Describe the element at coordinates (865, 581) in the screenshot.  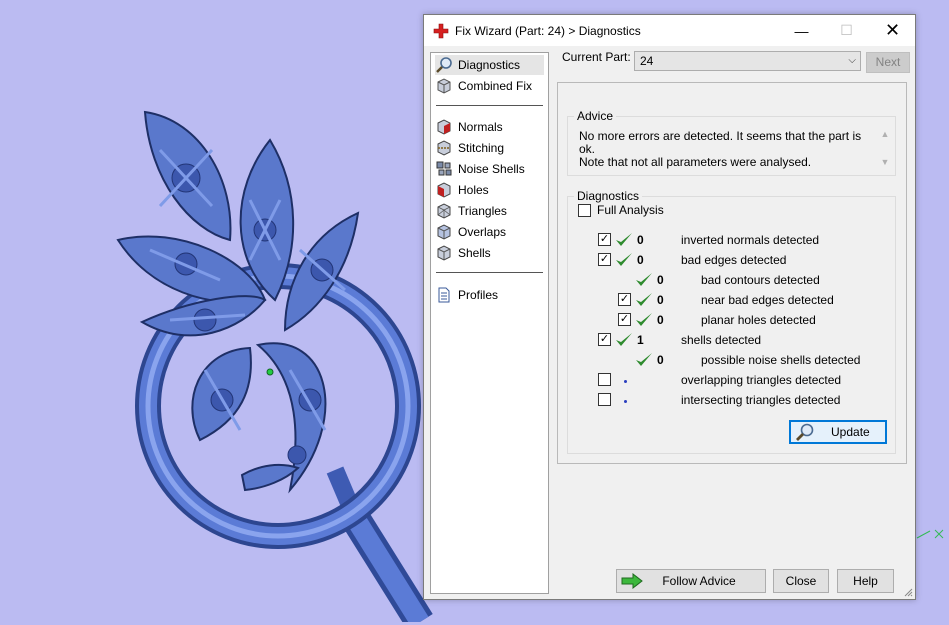
I see `help-button: Help` at that location.